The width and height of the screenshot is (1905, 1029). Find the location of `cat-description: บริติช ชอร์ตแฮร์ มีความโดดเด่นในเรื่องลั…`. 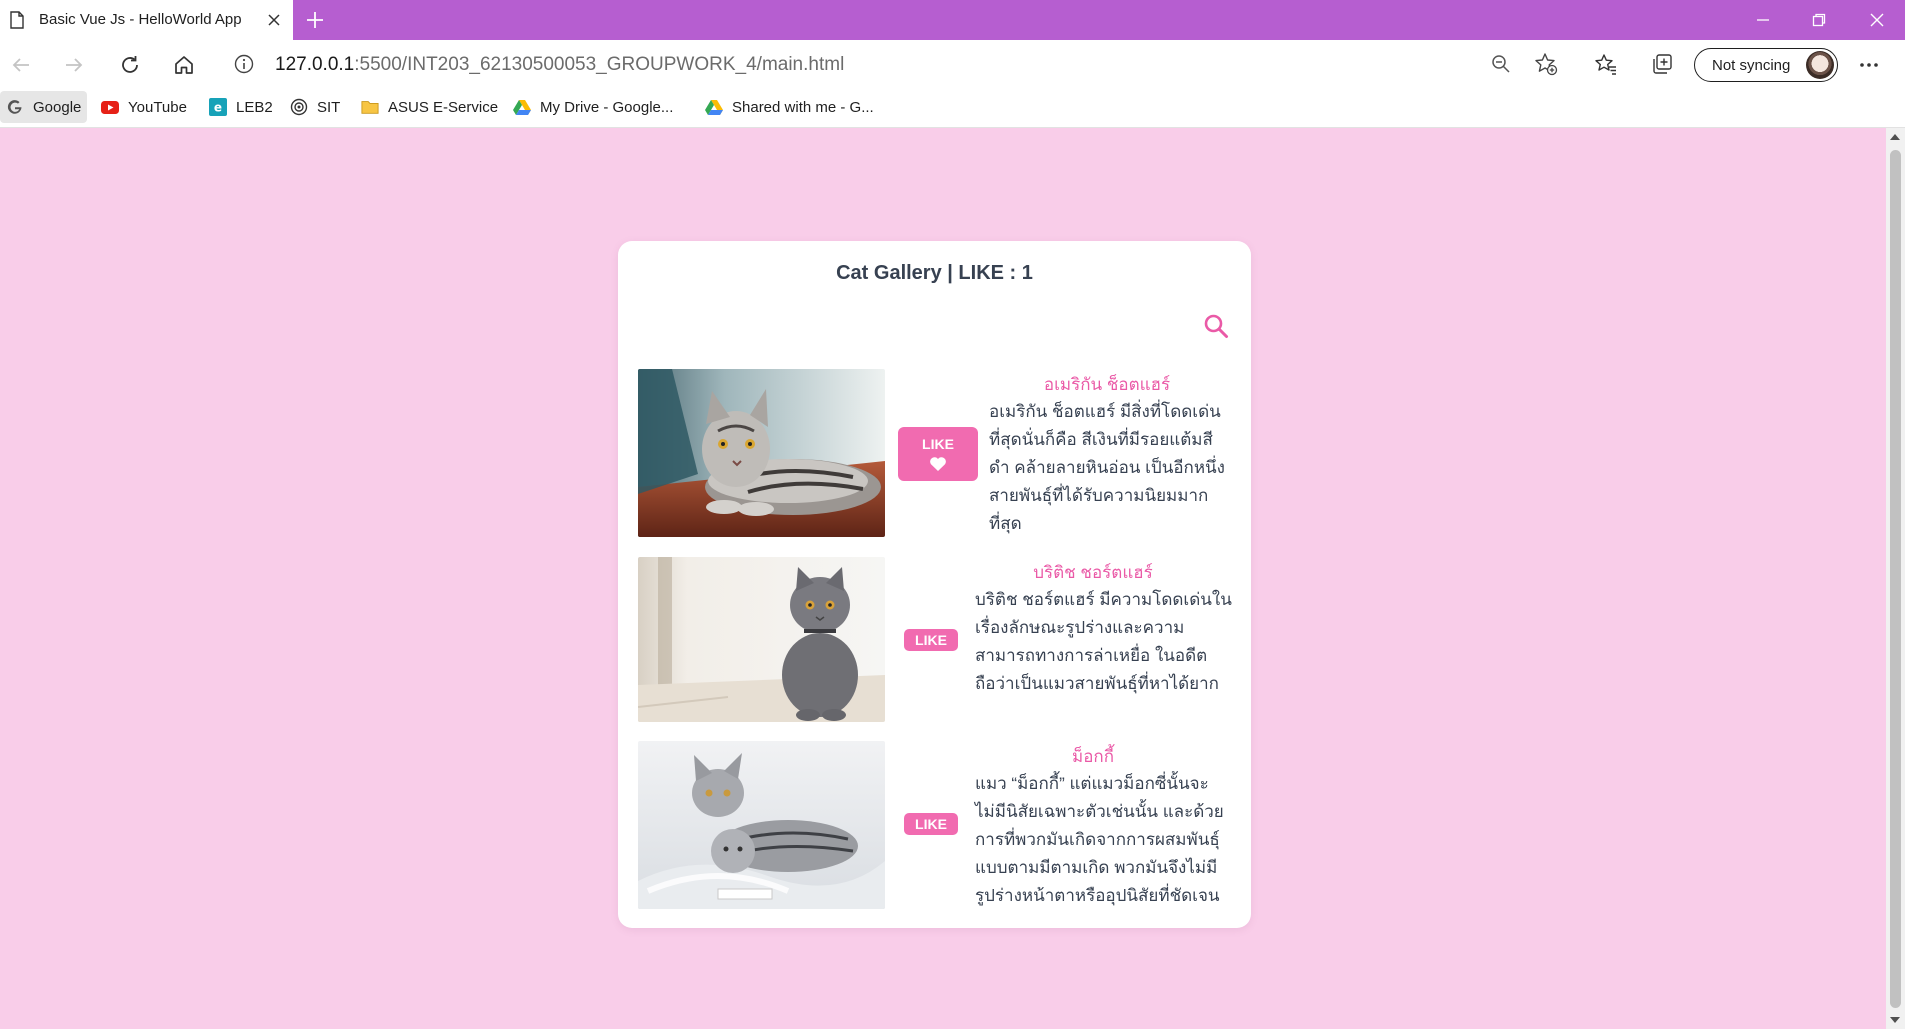

cat-description: บริติช ชอร์ตแฮร์ มีความโดดเด่นในเรื่องลั… is located at coordinates (1103, 641).